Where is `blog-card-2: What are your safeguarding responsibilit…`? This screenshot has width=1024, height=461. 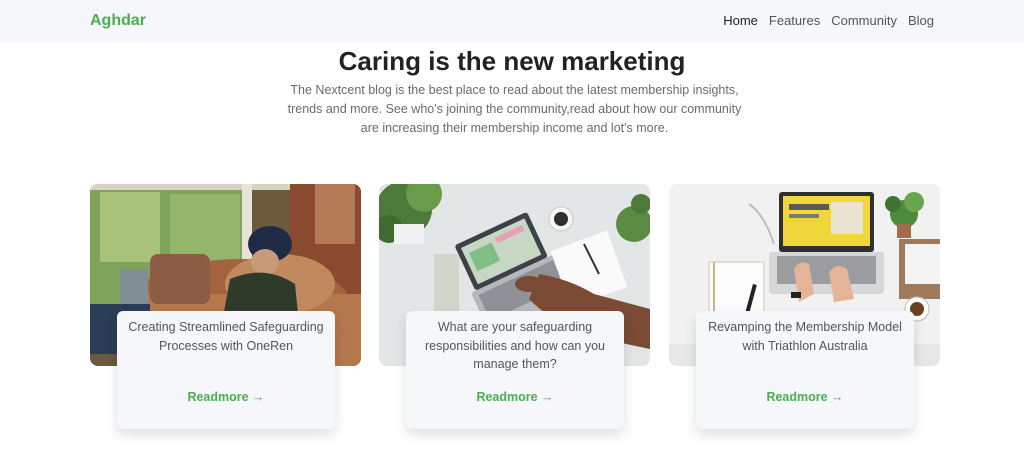
blog-card-2: What are your safeguarding responsibilit… is located at coordinates (515, 370).